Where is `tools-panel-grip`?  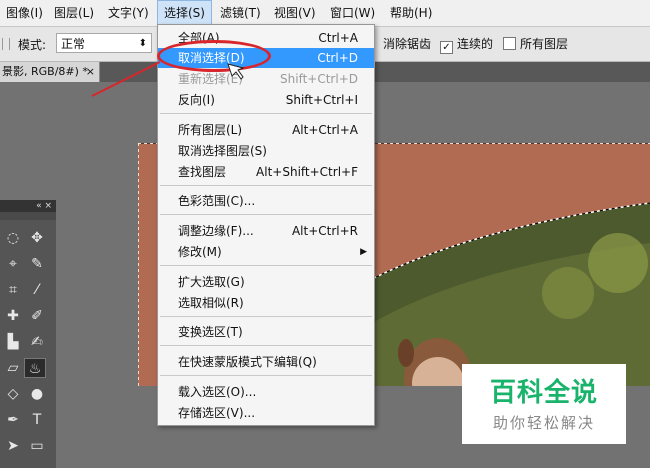 tools-panel-grip is located at coordinates (28, 216).